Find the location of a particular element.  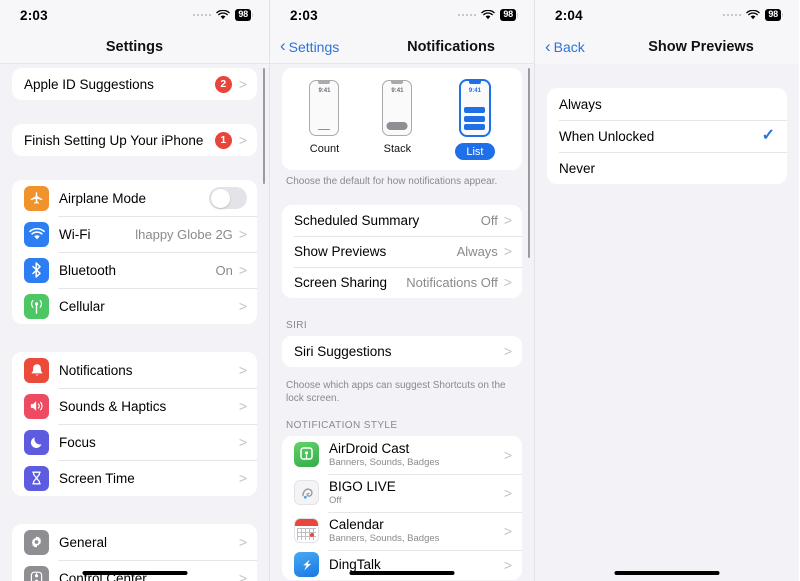

row-label: Focus is located at coordinates (77, 442).